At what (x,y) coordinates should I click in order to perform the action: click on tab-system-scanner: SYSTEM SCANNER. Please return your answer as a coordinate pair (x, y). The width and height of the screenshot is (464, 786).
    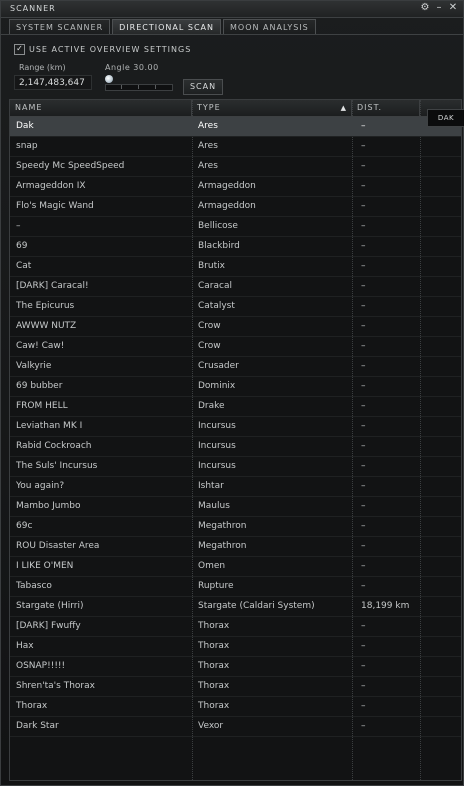
    Looking at the image, I should click on (60, 27).